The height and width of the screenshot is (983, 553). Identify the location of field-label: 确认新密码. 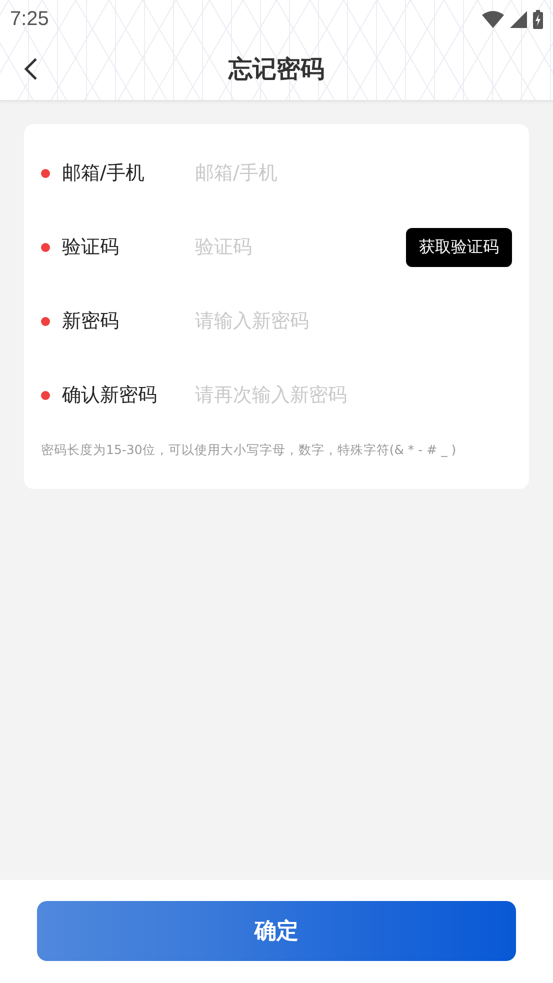
(110, 395).